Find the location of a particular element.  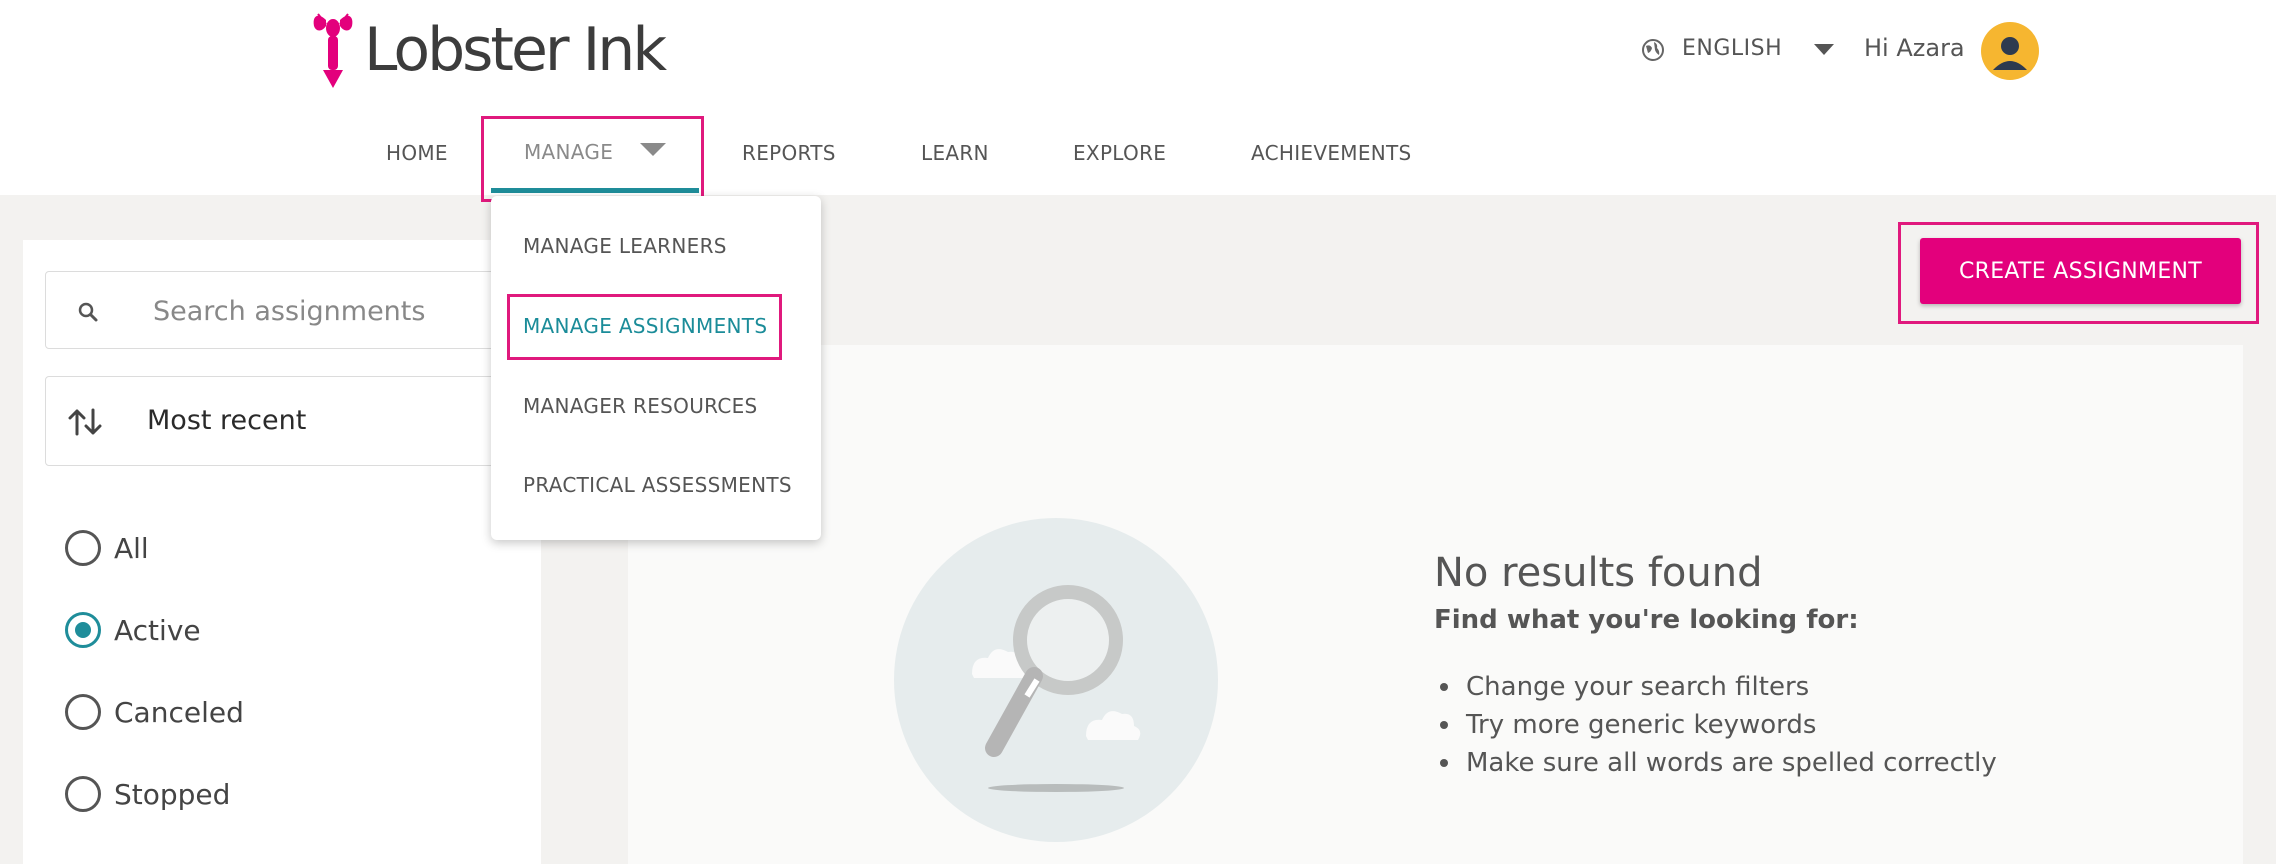

menu-item-manage-assignments: MANAGE ASSIGNMENTS is located at coordinates (645, 326).